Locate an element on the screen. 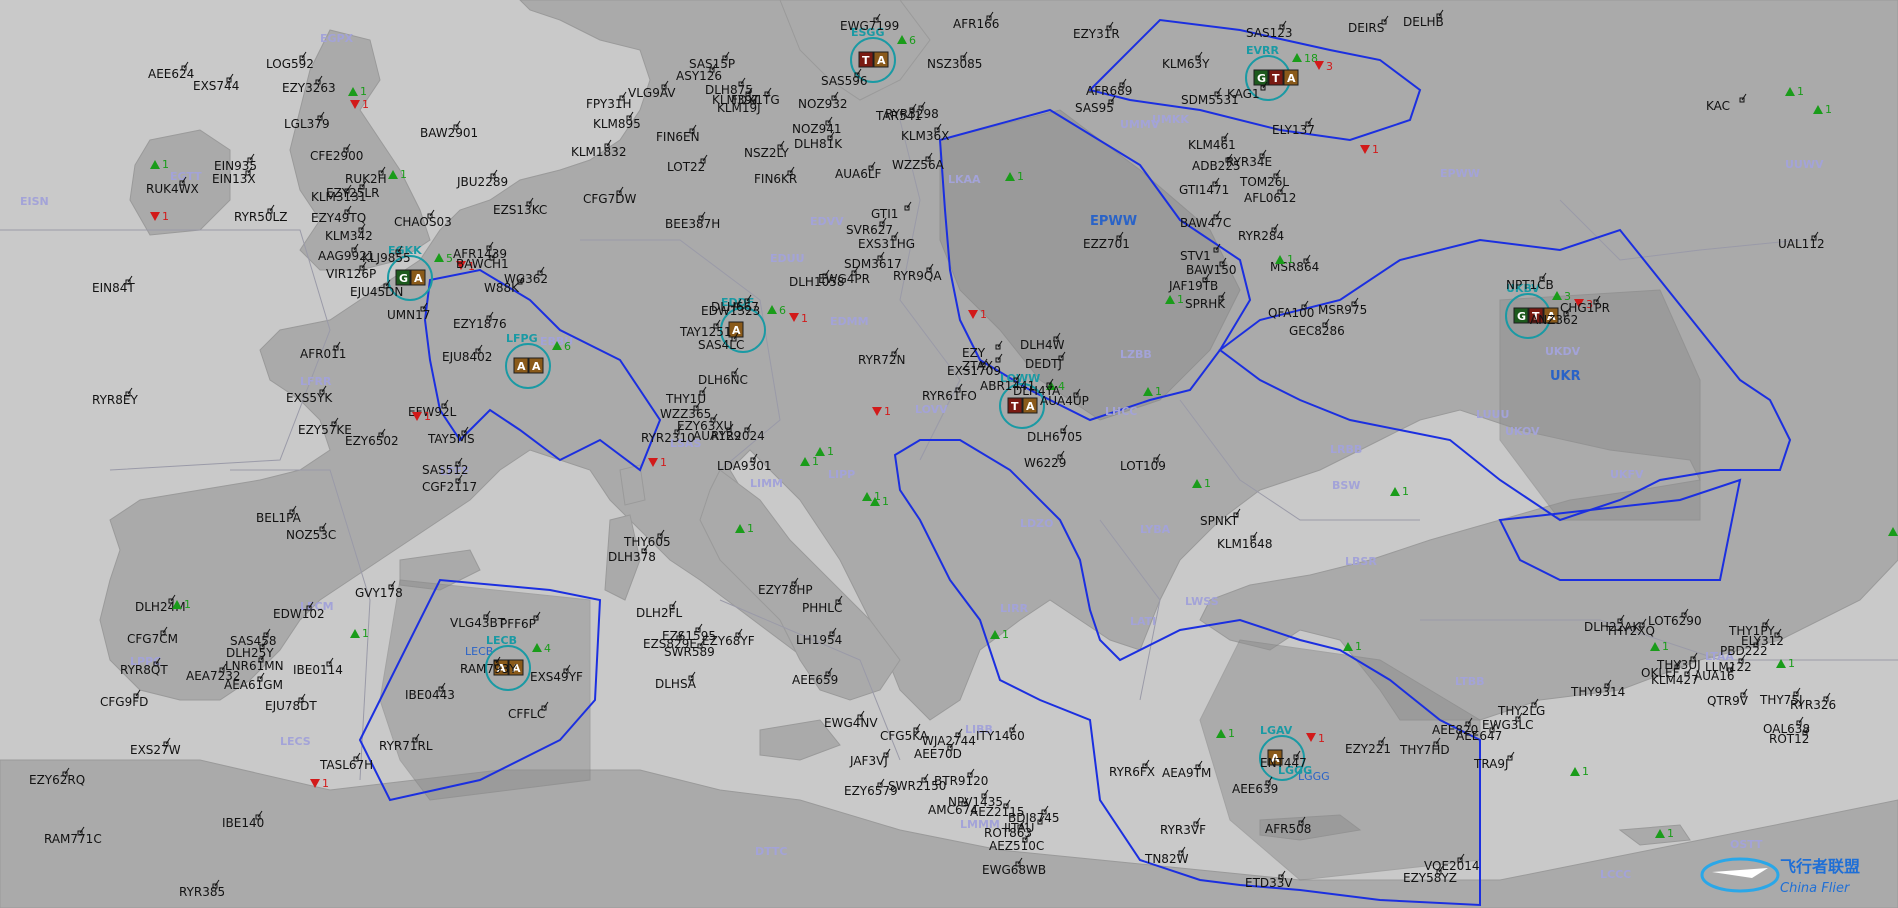 Image resolution: width=1898 pixels, height=908 pixels. flight-callsign: DEDTJ is located at coordinates (1043, 364).